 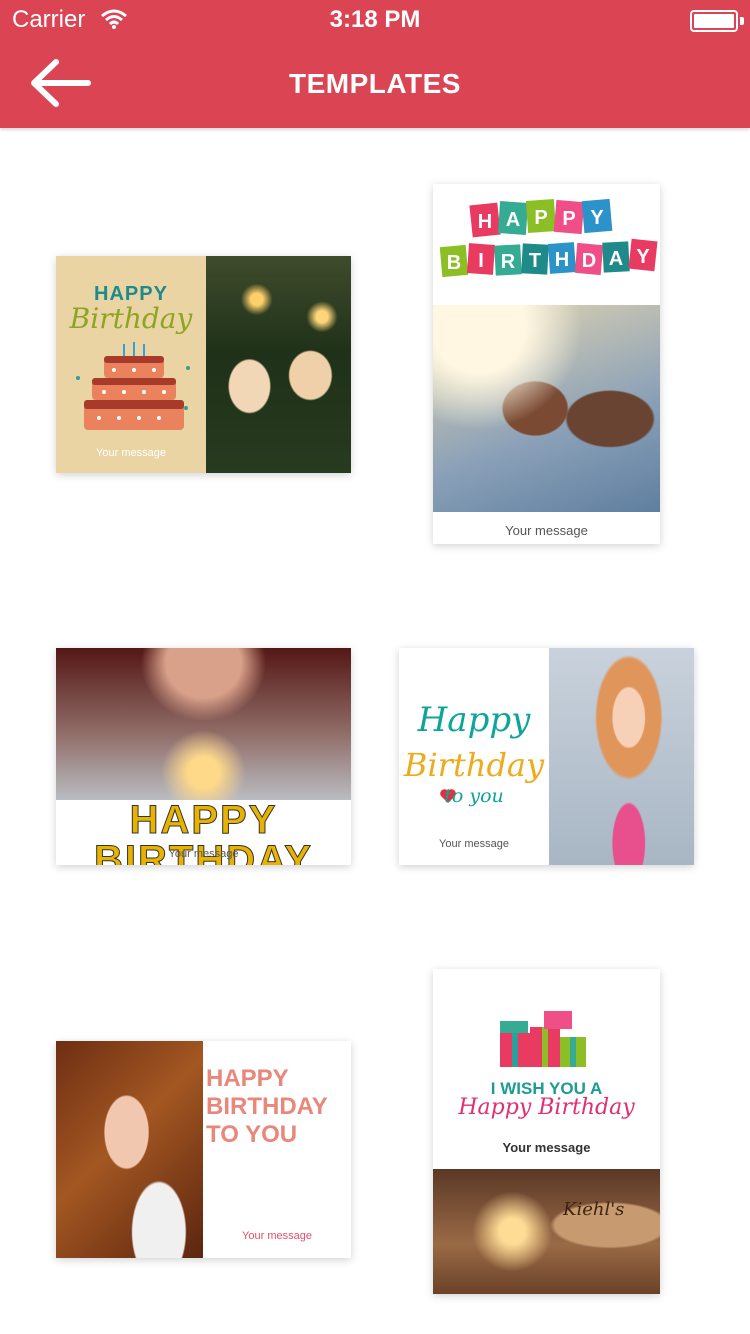 I want to click on template-card-3: HAPPY BIRTHDAY Your message, so click(x=203, y=756).